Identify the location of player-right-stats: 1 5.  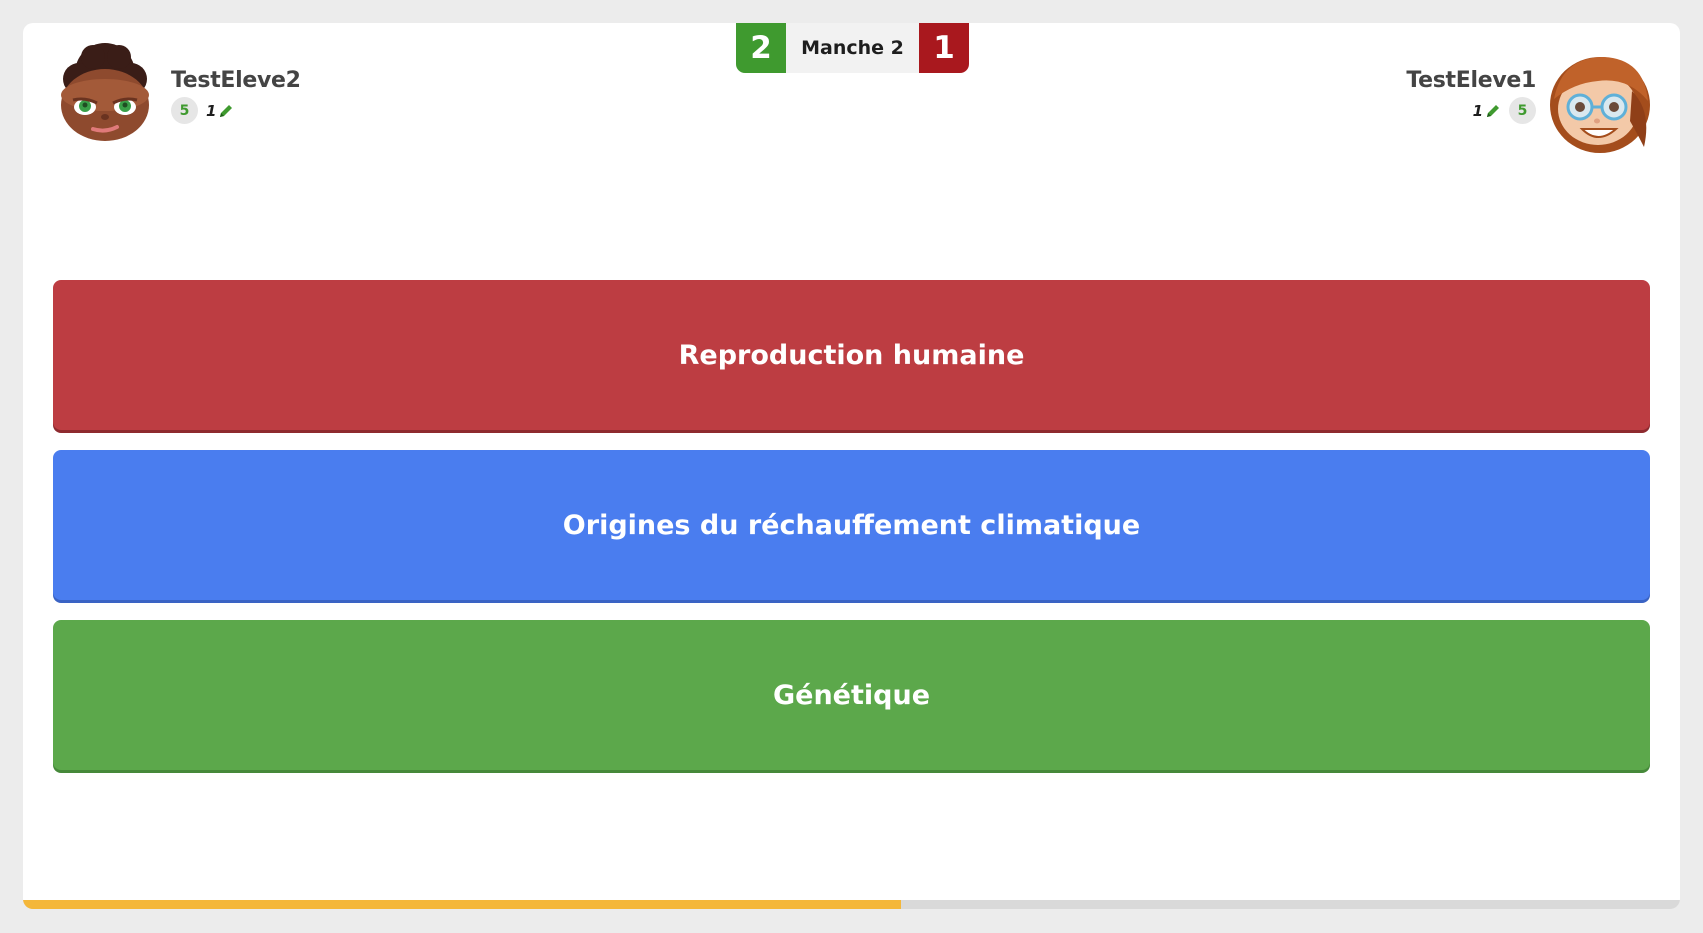
(1471, 110).